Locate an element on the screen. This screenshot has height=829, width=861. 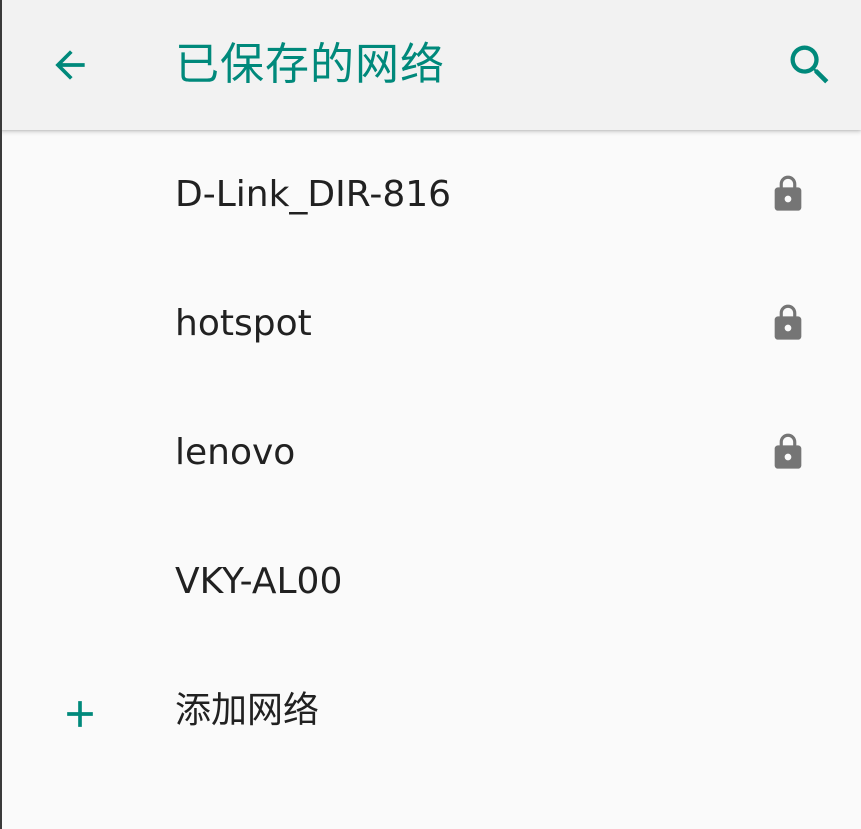
search-icon is located at coordinates (809, 64).